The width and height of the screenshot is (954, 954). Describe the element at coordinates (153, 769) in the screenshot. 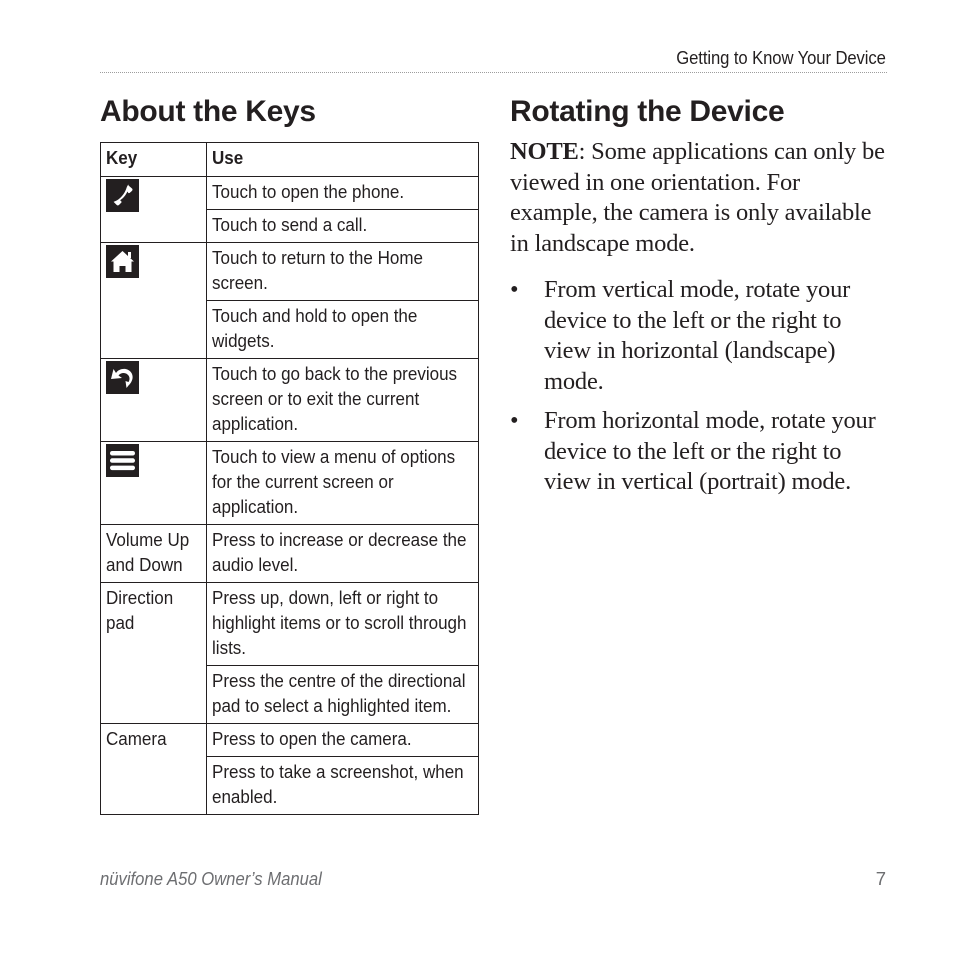

I see `key-cell-camera: Camera` at that location.